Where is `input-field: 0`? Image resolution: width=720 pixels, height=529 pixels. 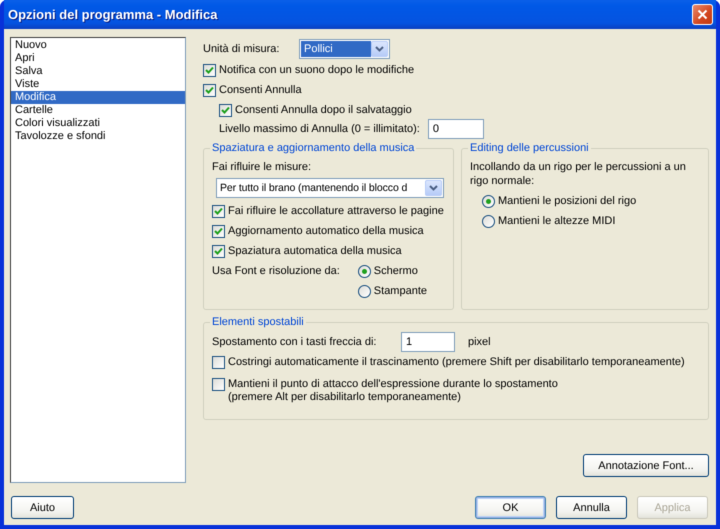
input-field: 0 is located at coordinates (456, 129).